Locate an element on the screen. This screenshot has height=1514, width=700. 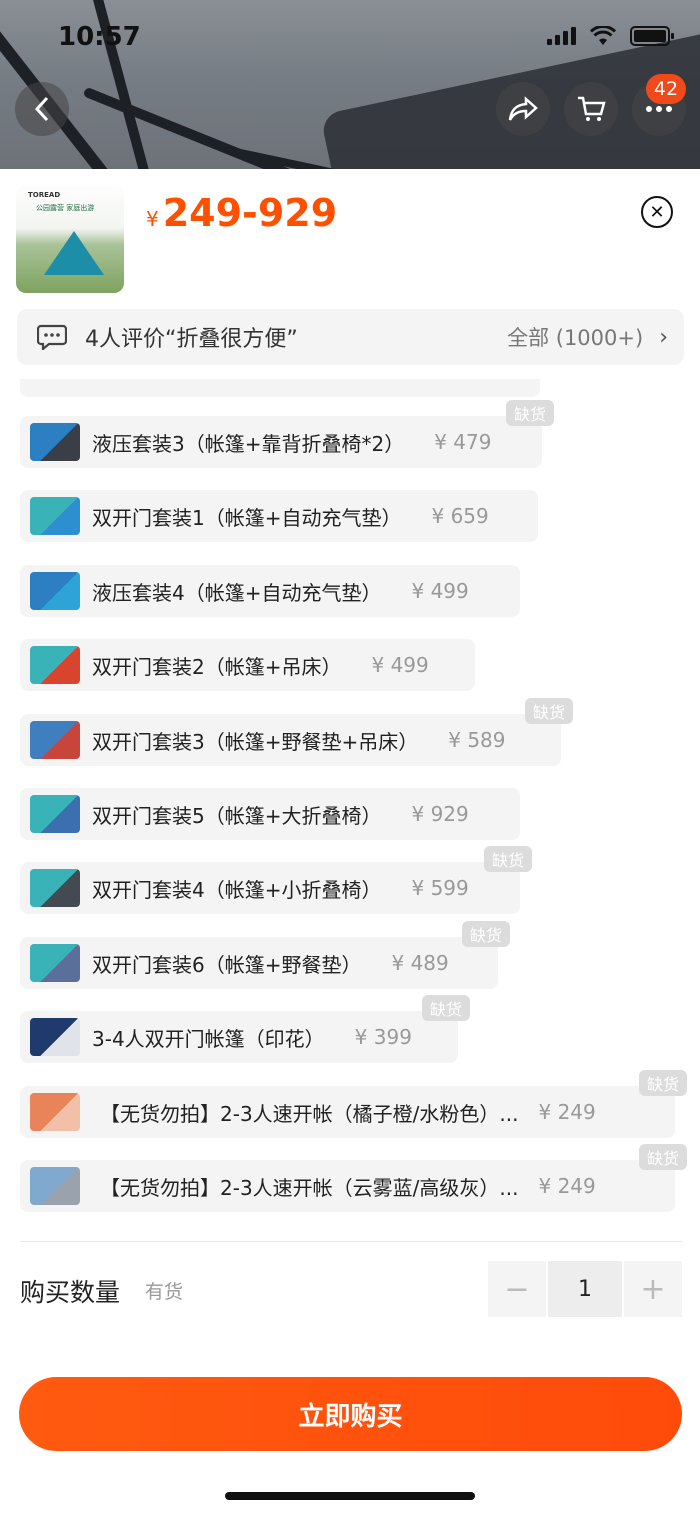
sku-option-label: 双开门套装5（帐篷+大折叠椅） is located at coordinates (237, 815).